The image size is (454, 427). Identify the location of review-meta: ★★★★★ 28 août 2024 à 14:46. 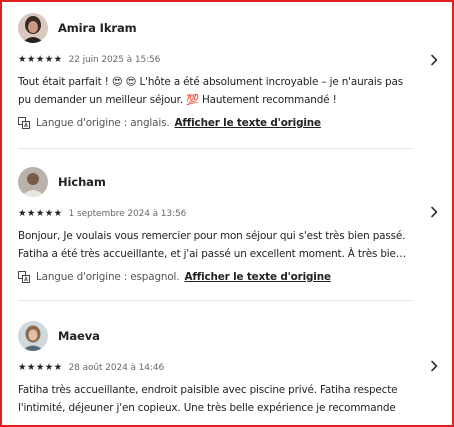
(218, 368).